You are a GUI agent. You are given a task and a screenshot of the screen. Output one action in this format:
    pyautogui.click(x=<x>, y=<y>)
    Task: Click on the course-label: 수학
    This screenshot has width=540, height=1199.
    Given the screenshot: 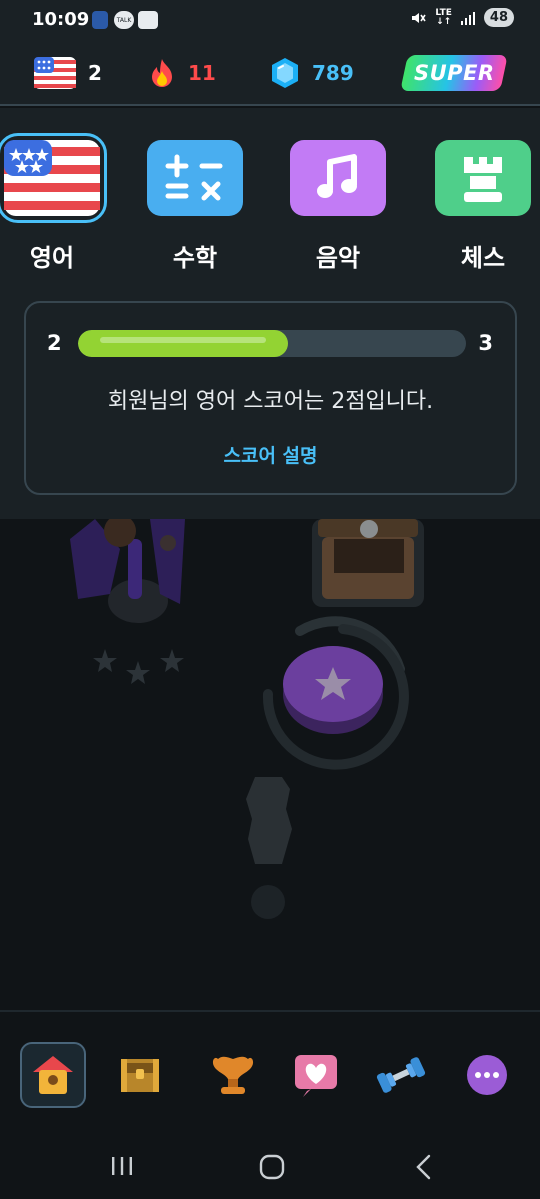 What is the action you would take?
    pyautogui.click(x=195, y=258)
    